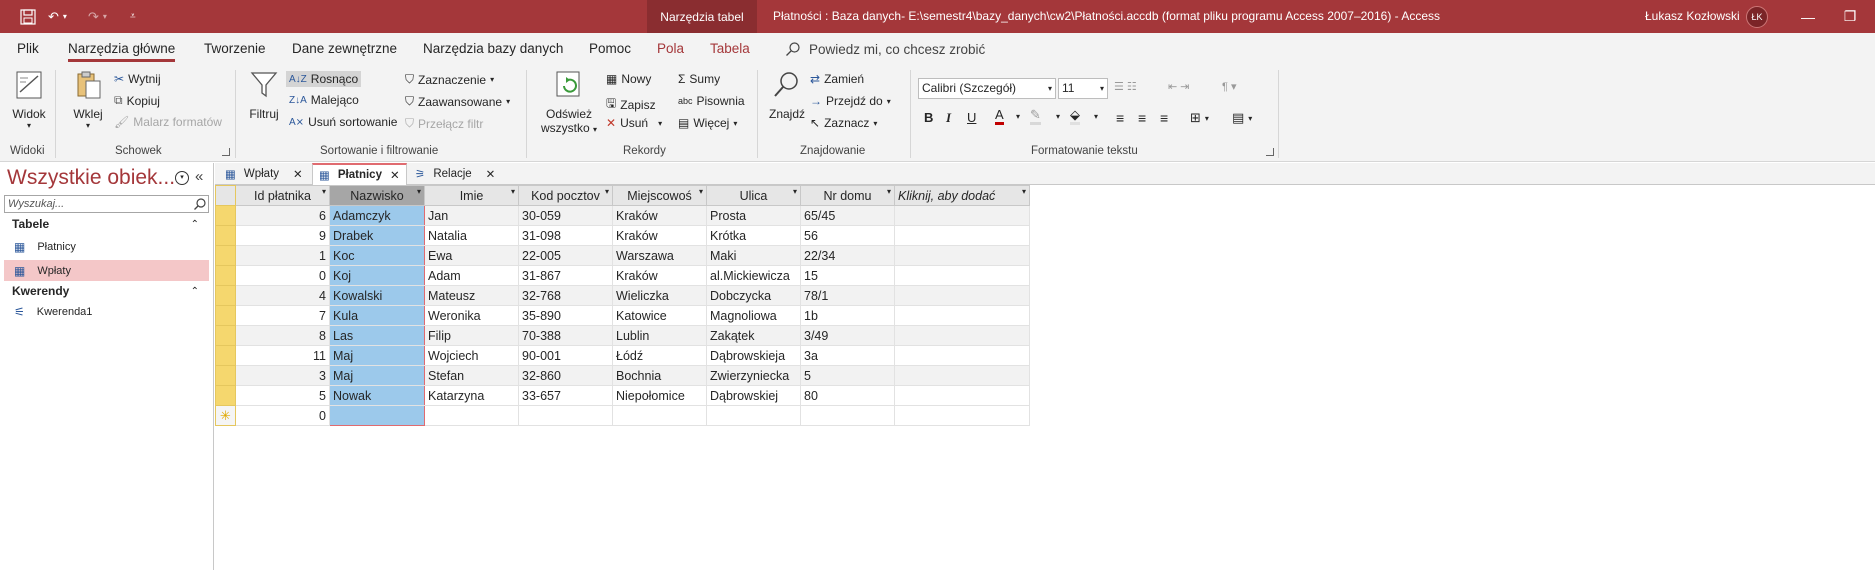 Image resolution: width=1875 pixels, height=570 pixels. I want to click on tab-pomoc: Pomoc, so click(610, 48).